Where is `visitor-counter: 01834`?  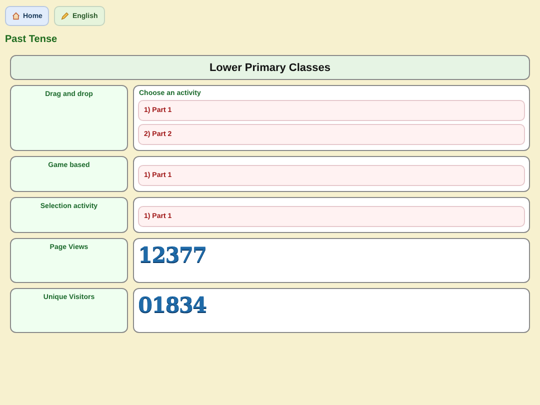 visitor-counter: 01834 is located at coordinates (172, 304).